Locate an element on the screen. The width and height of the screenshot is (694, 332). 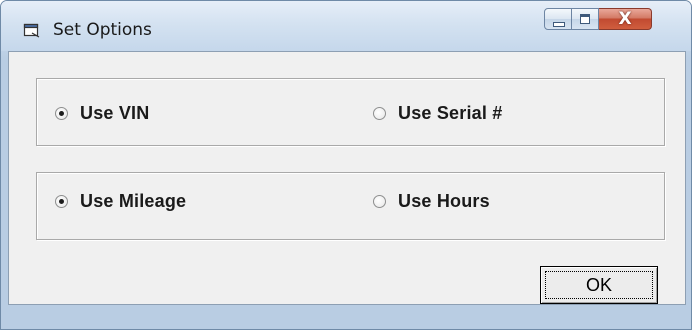
use-hours-radio: Use Hours is located at coordinates (431, 201).